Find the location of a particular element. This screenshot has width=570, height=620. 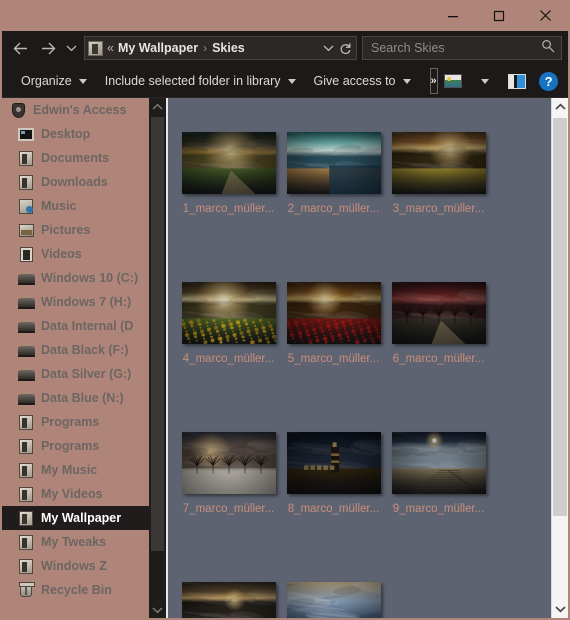

sidebar-item-my-tweaks: My Tweaks is located at coordinates (84, 542).